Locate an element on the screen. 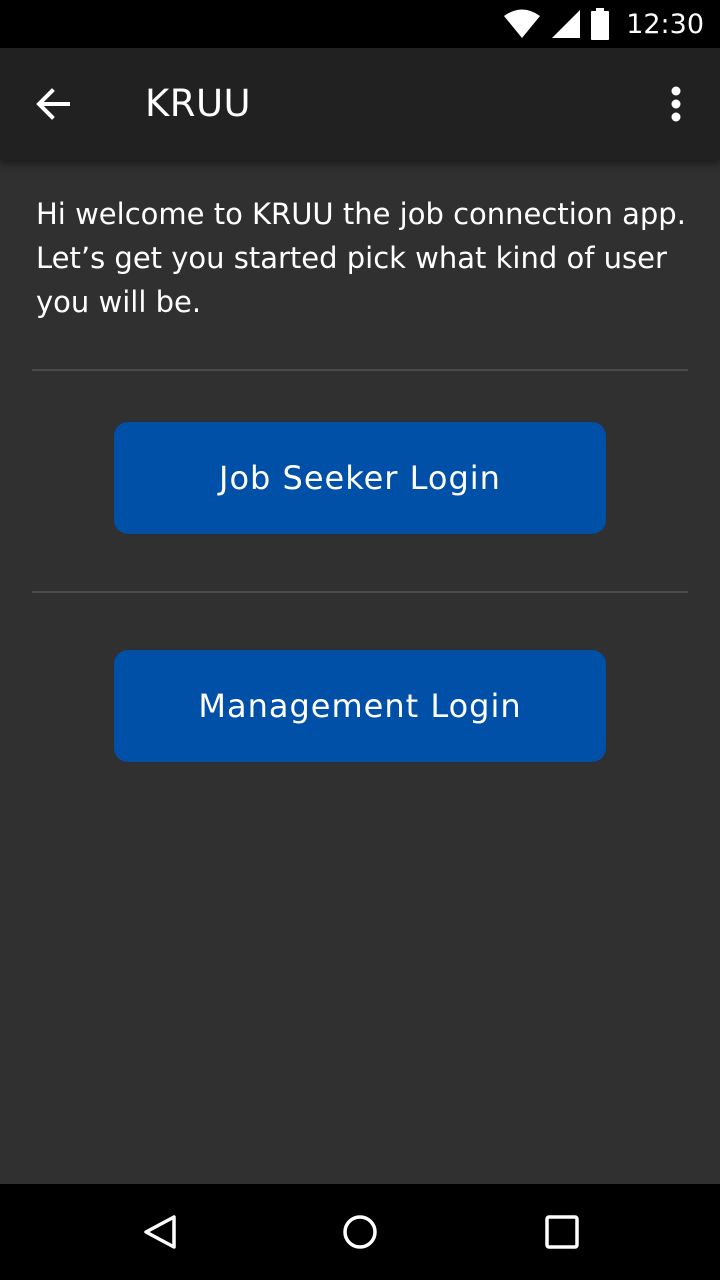  cell-signal-icon is located at coordinates (566, 24).